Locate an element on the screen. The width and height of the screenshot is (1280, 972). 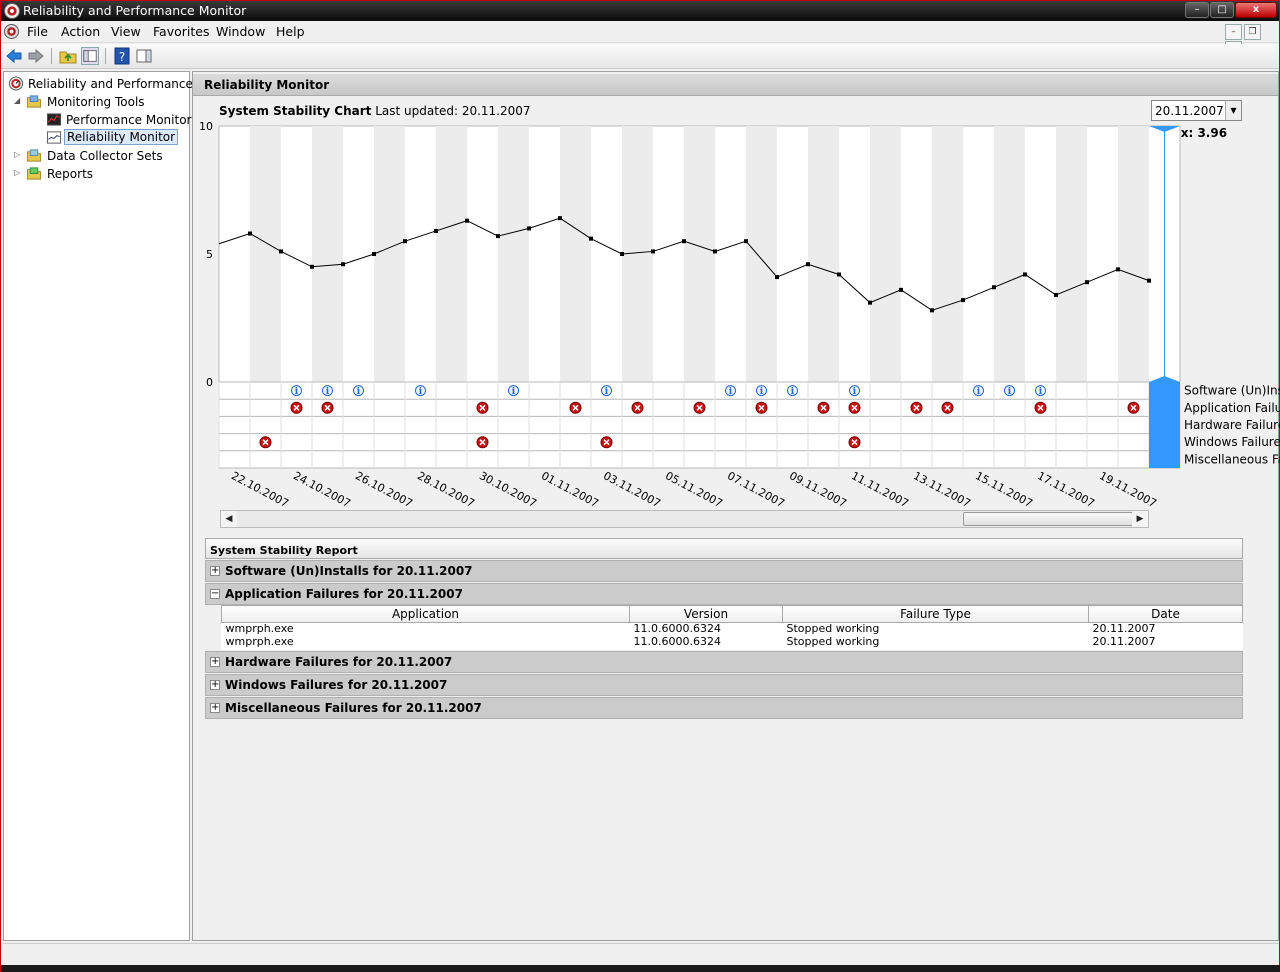
selected-day-column-highlight is located at coordinates (1164, 422).